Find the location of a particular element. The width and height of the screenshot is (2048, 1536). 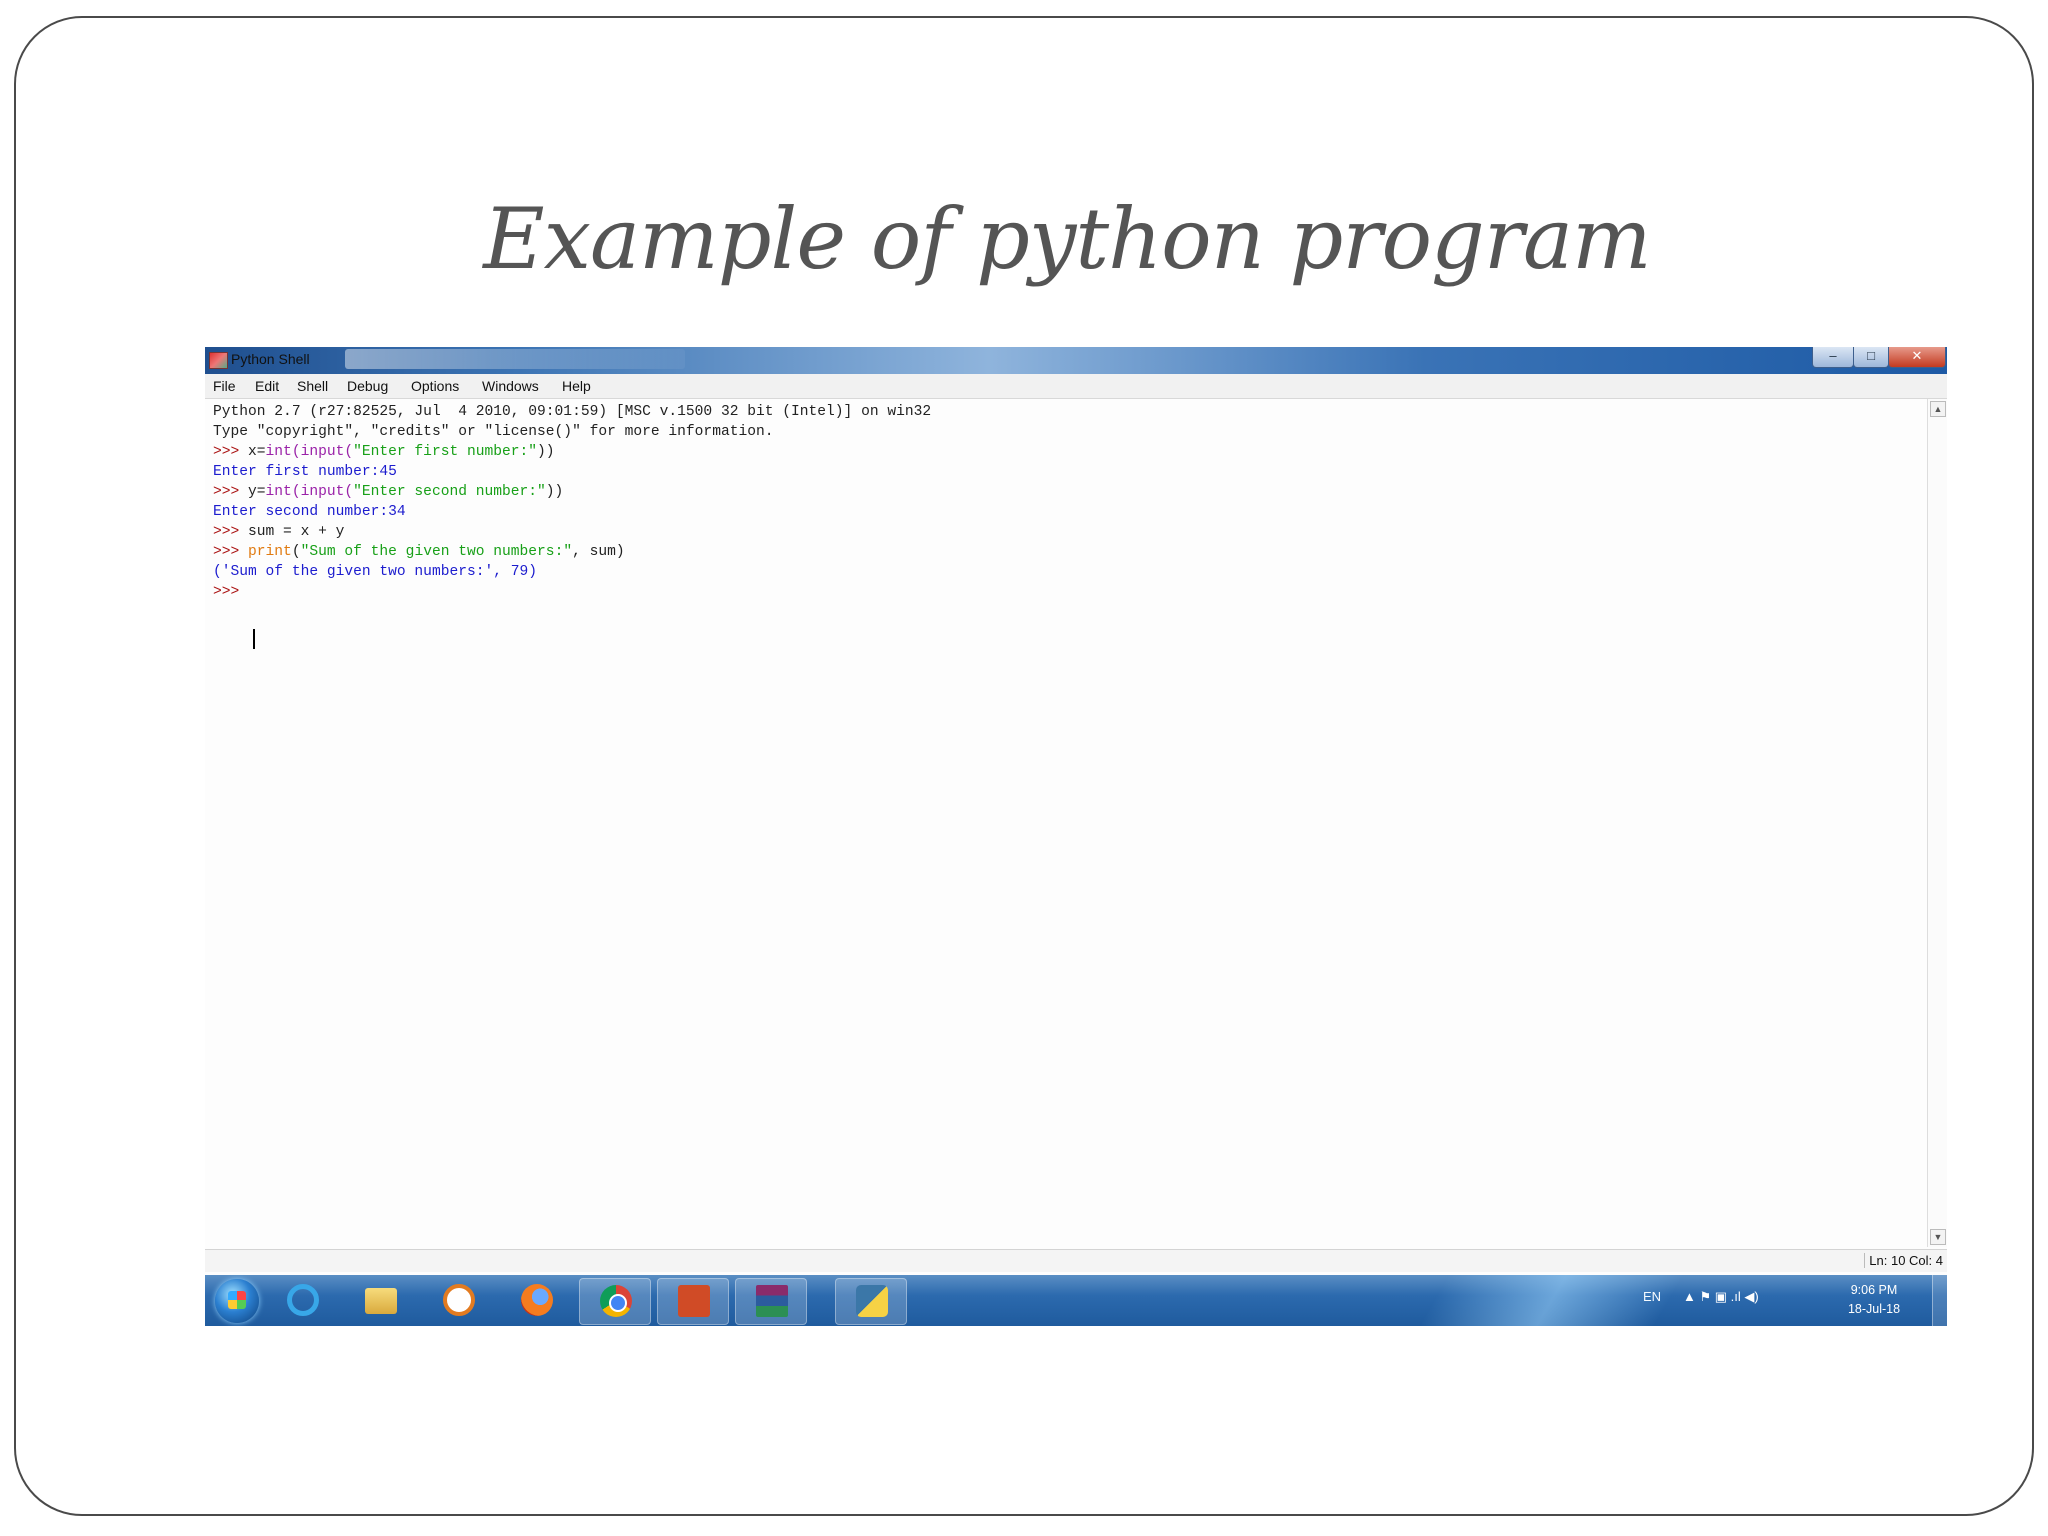

windows-logo-icon is located at coordinates (237, 1300).